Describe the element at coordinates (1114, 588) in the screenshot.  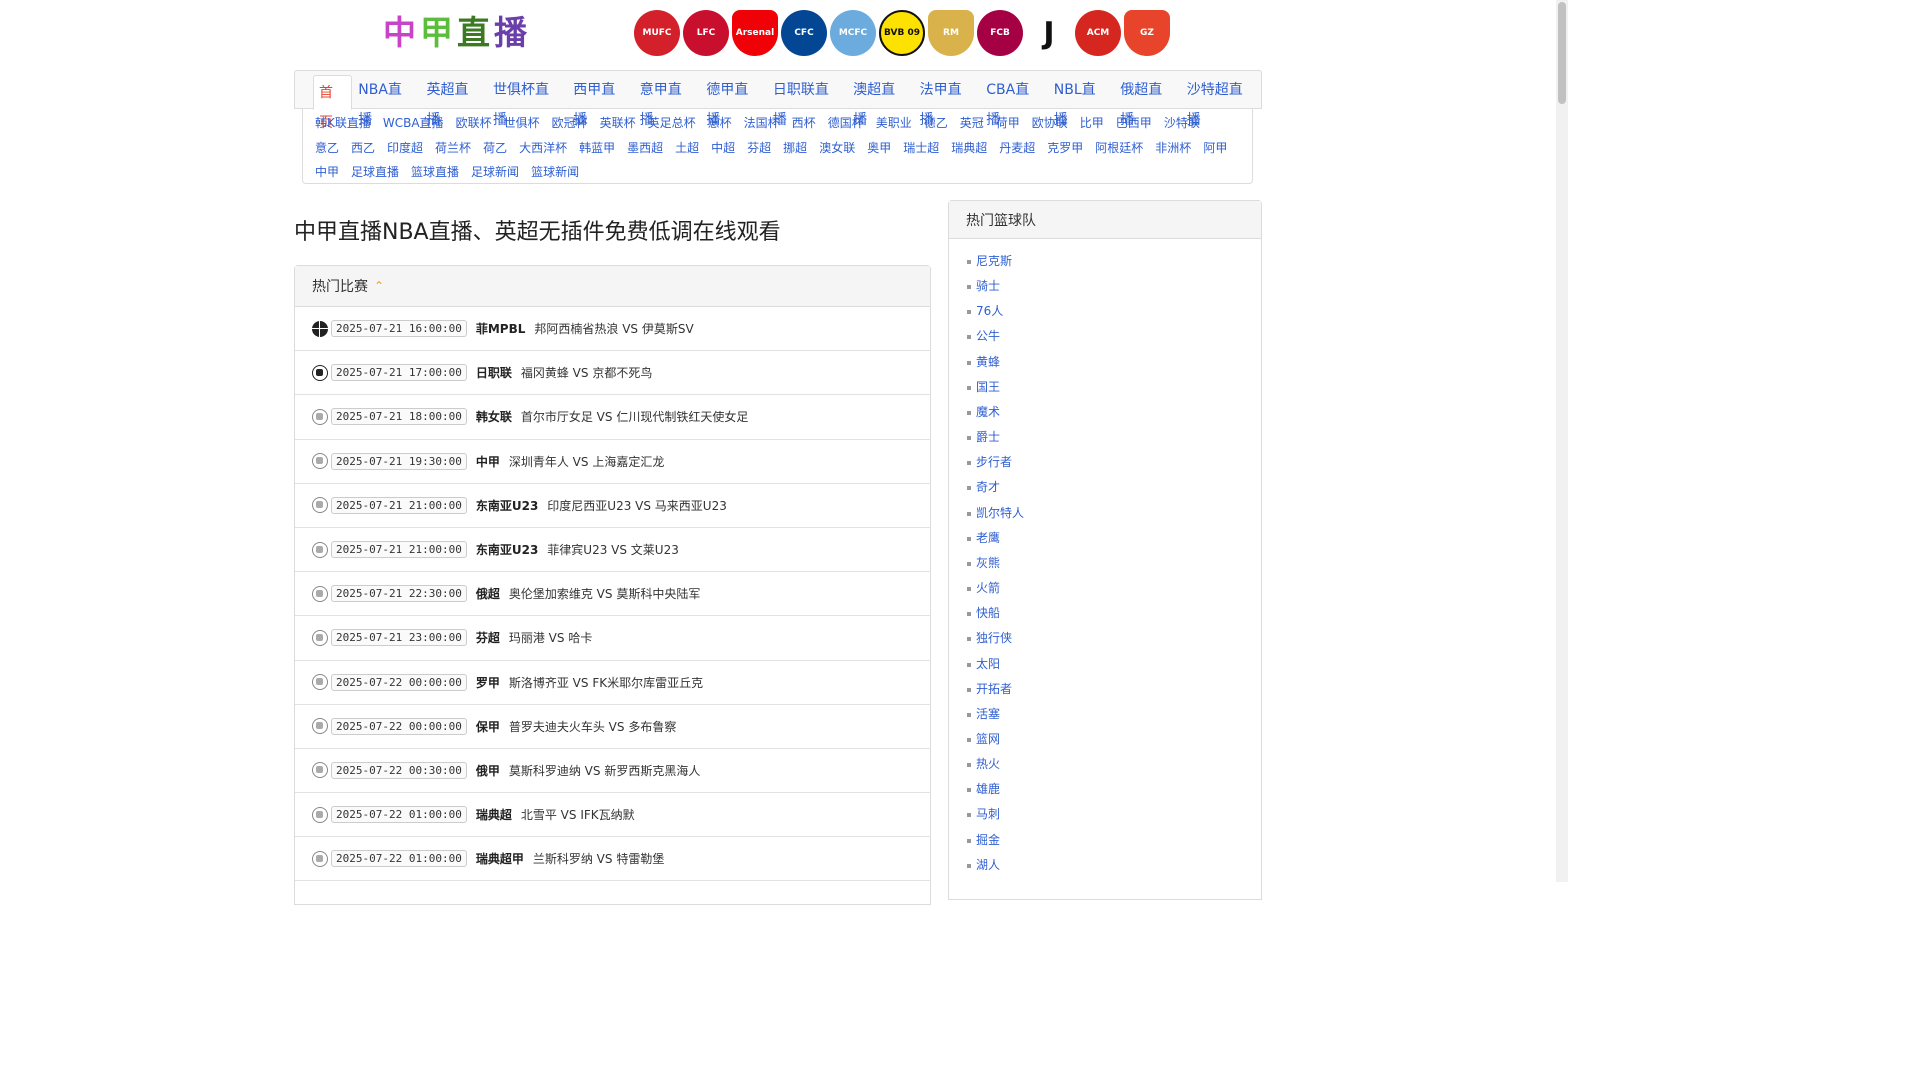
I see `team-link: 火箭` at that location.